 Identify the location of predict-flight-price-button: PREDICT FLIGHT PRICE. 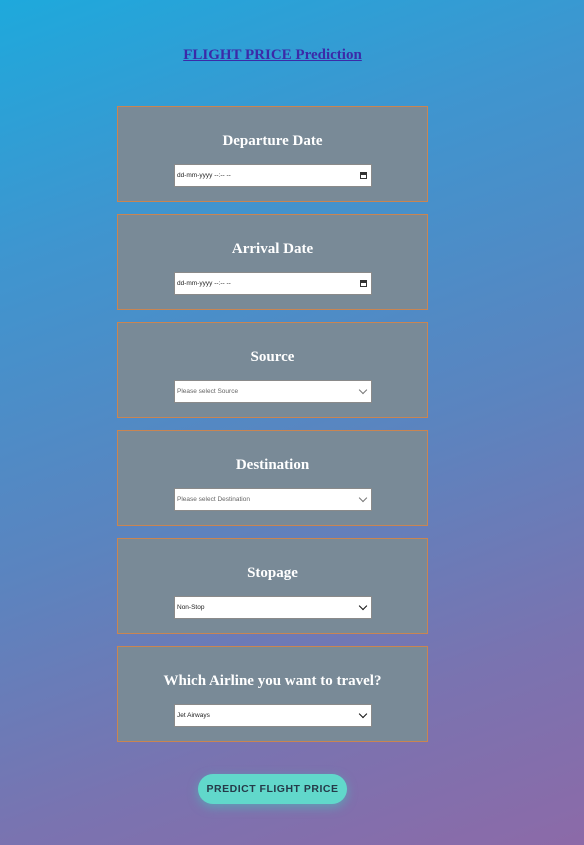
(272, 789).